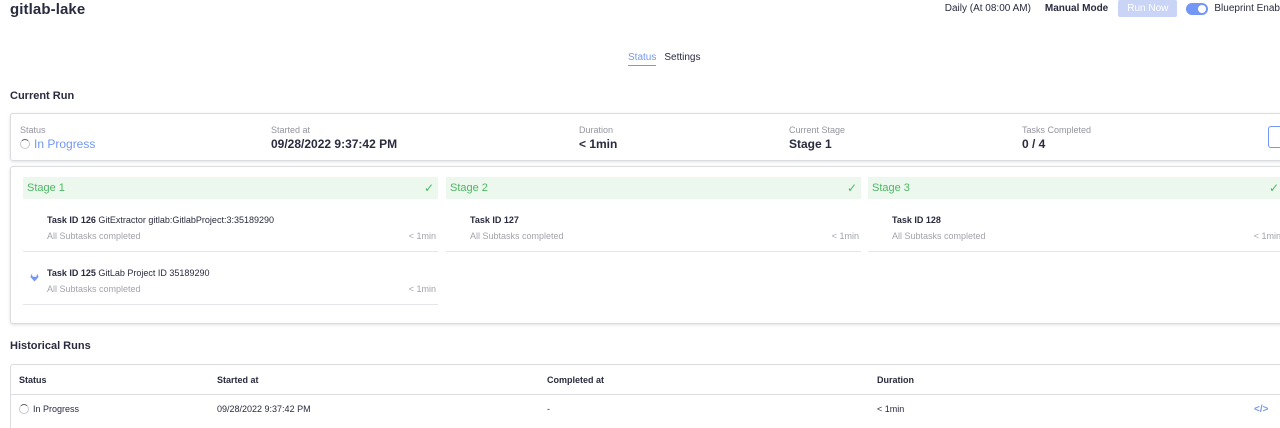 This screenshot has height=428, width=1280. I want to click on page-title: gitlab-lake, so click(48, 9).